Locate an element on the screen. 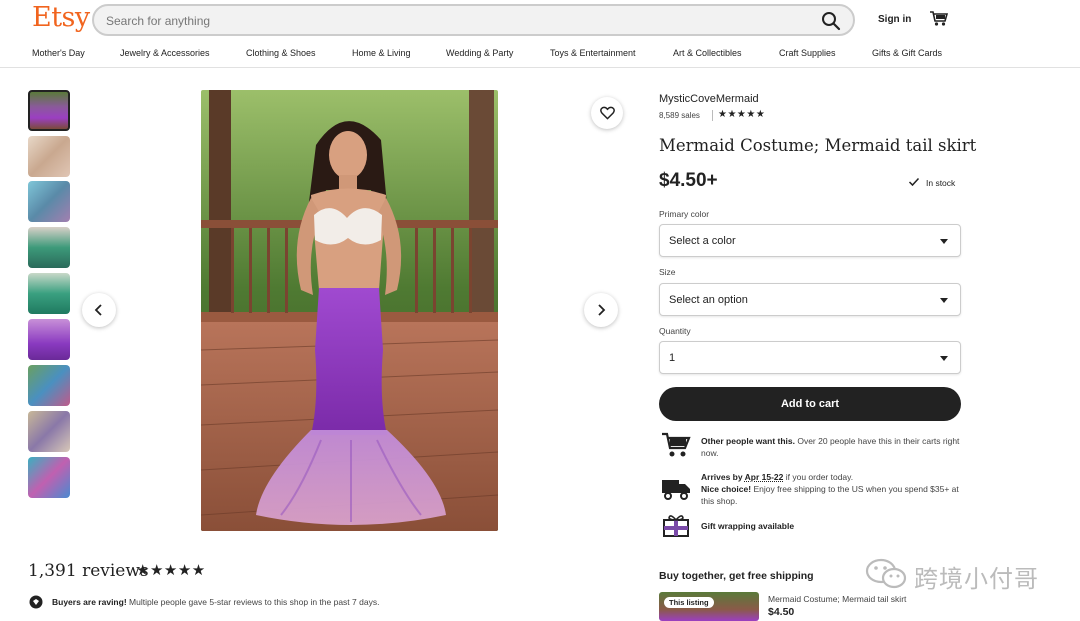  etsy-logo: Etsy is located at coordinates (61, 17).